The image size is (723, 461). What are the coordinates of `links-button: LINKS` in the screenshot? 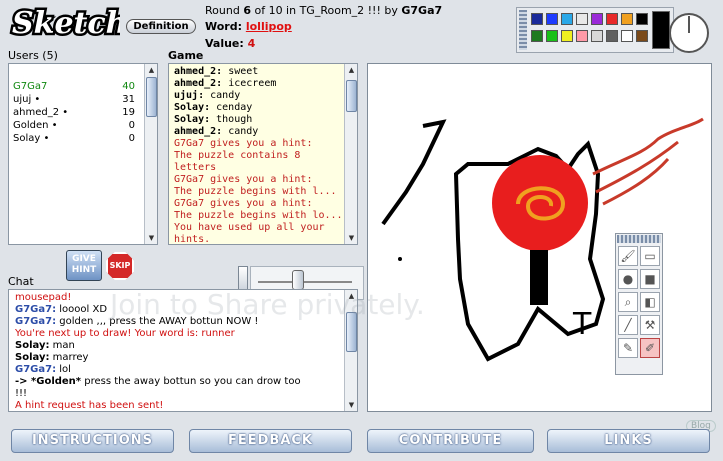 It's located at (628, 441).